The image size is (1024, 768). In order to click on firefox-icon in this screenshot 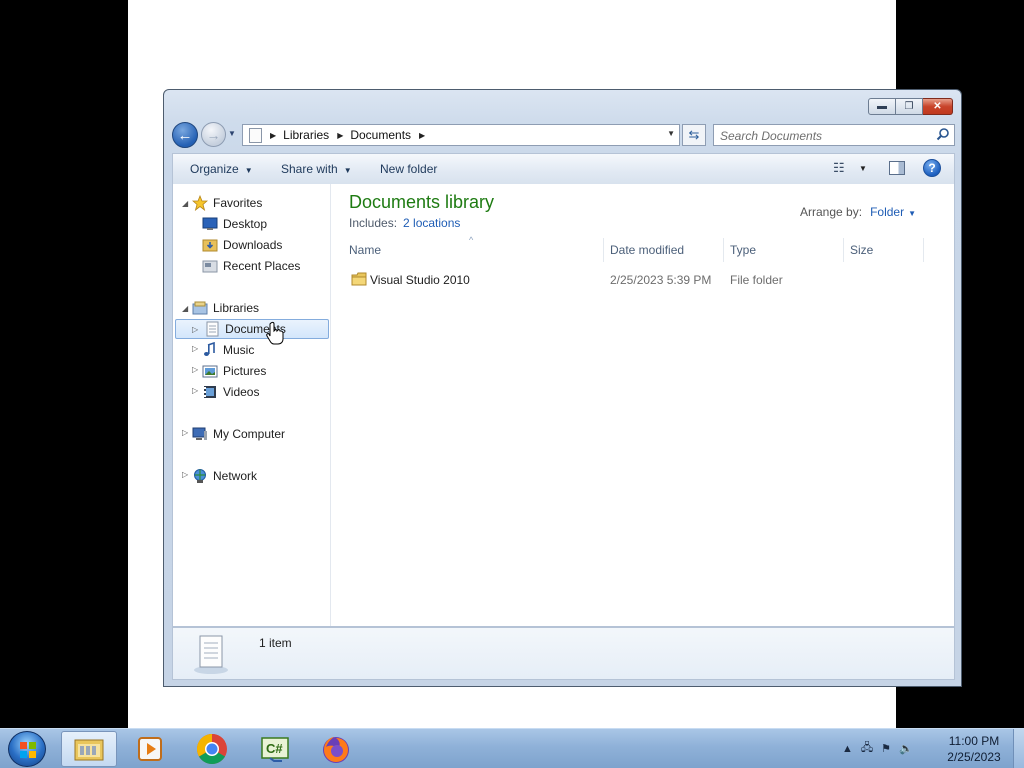, I will do `click(336, 750)`.